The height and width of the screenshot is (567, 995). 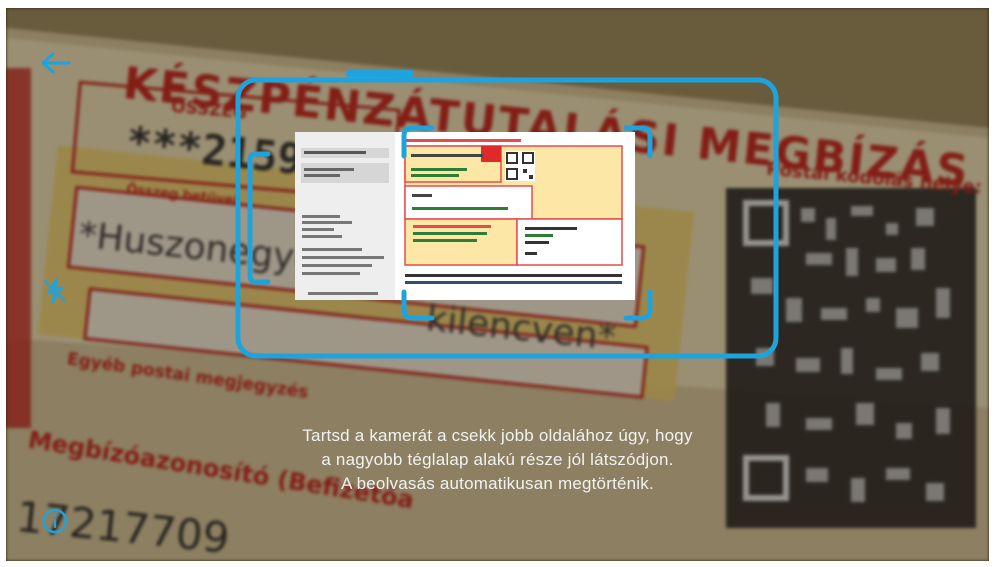 I want to click on left-side-bracket, so click(x=259, y=218).